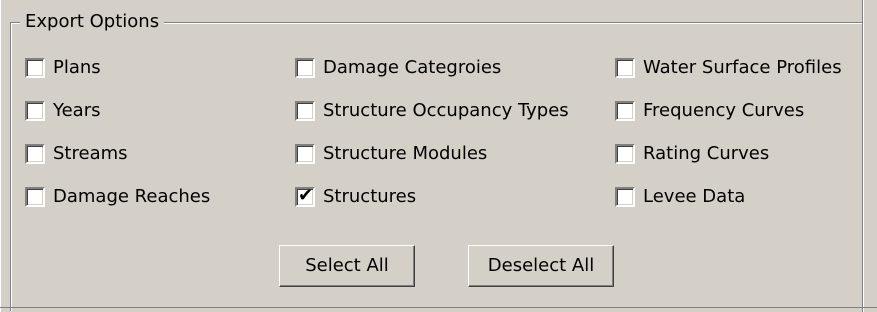 The height and width of the screenshot is (312, 877). What do you see at coordinates (446, 110) in the screenshot?
I see `option-label: Structure Occupancy Types` at bounding box center [446, 110].